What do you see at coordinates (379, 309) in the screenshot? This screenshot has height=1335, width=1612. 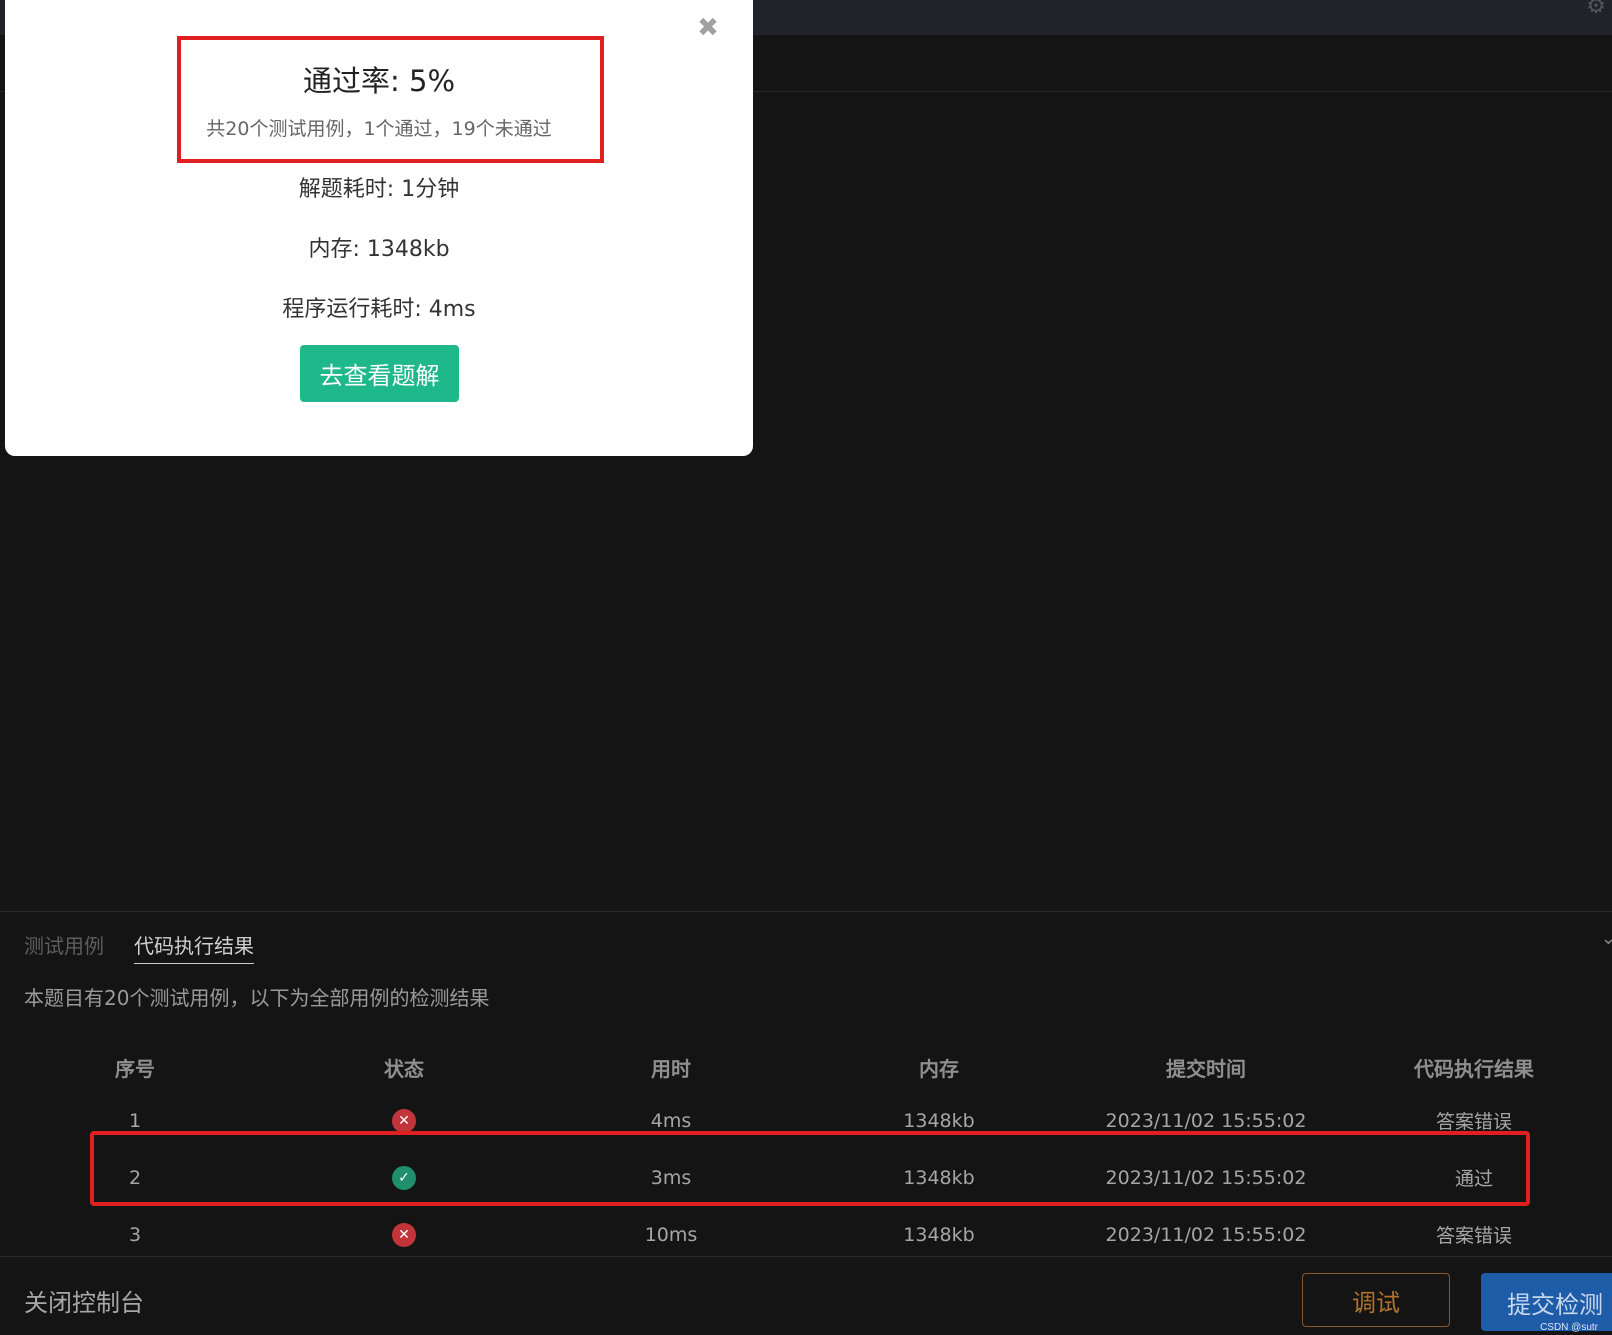 I see `run-time: 程序运行耗时: 4ms` at bounding box center [379, 309].